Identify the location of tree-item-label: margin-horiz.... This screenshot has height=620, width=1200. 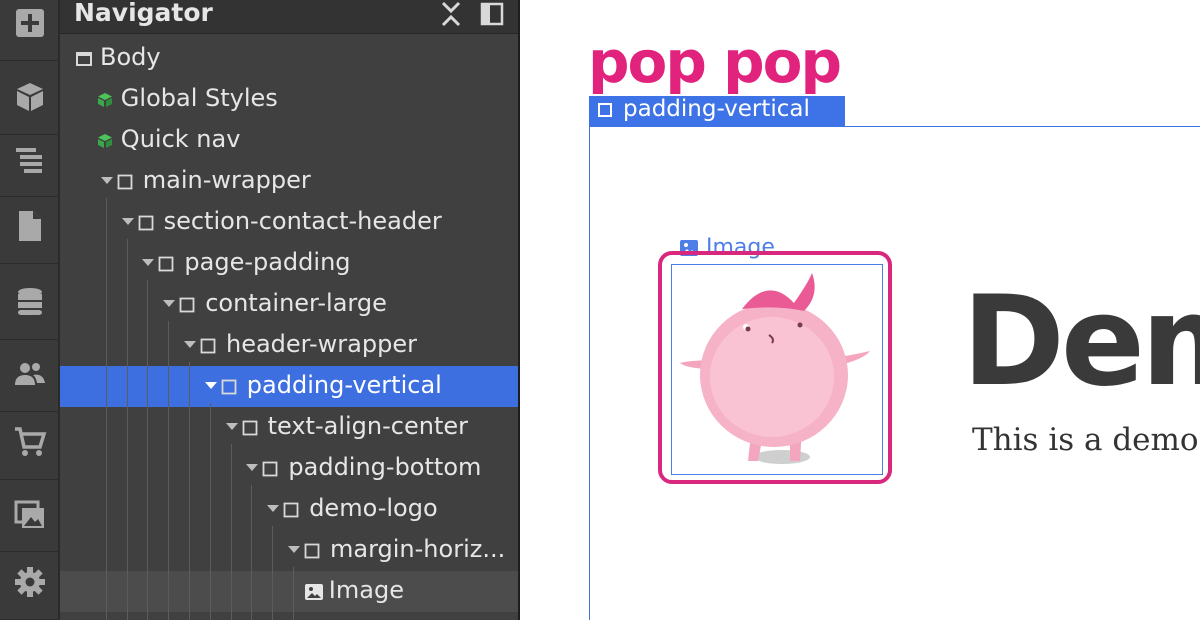
(418, 549).